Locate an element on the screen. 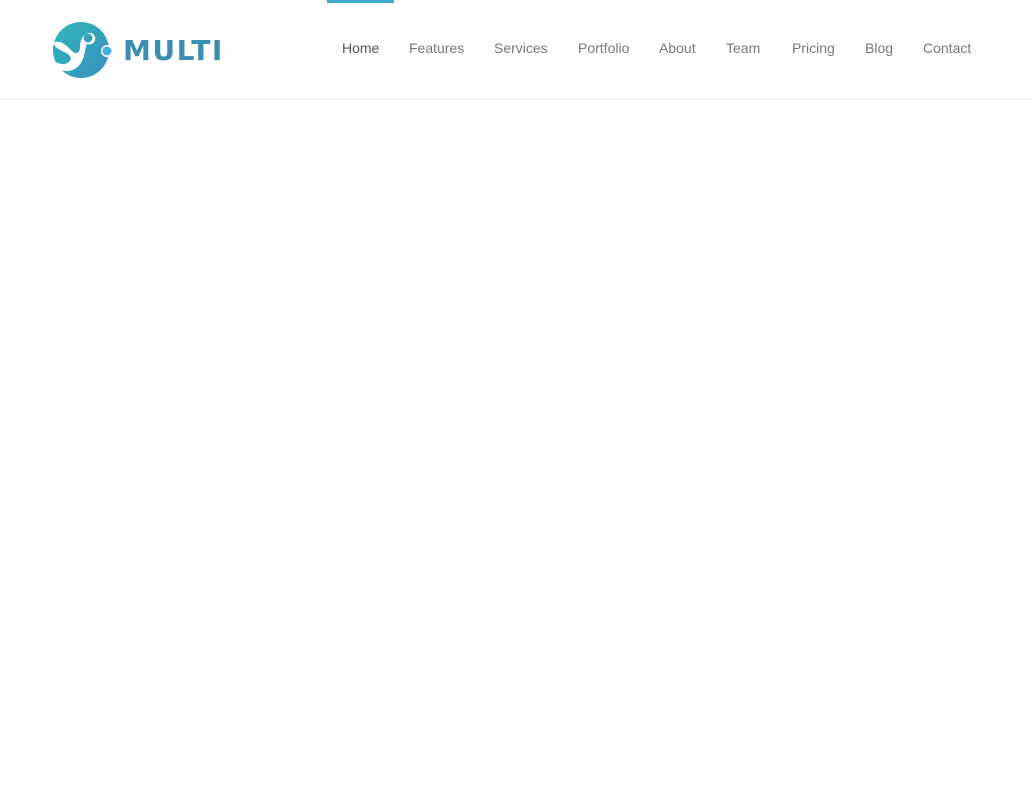 Image resolution: width=1032 pixels, height=800 pixels. logo-swirl-icon is located at coordinates (83, 50).